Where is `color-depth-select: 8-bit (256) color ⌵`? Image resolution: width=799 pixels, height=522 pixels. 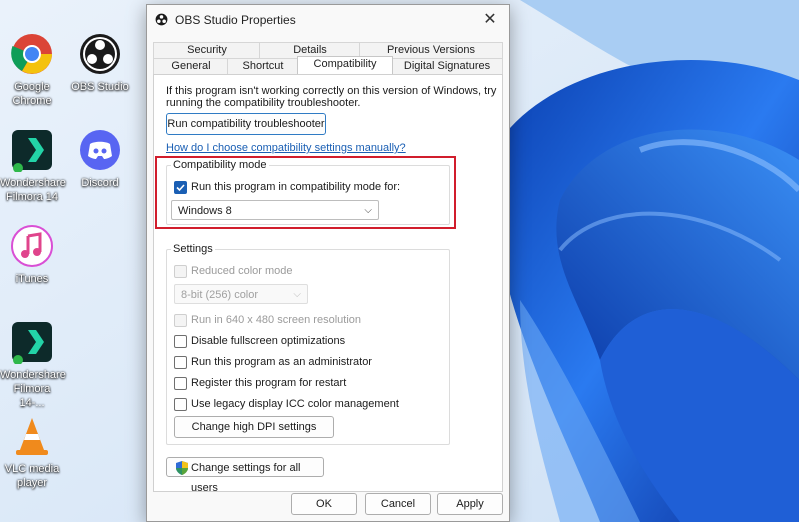 color-depth-select: 8-bit (256) color ⌵ is located at coordinates (241, 294).